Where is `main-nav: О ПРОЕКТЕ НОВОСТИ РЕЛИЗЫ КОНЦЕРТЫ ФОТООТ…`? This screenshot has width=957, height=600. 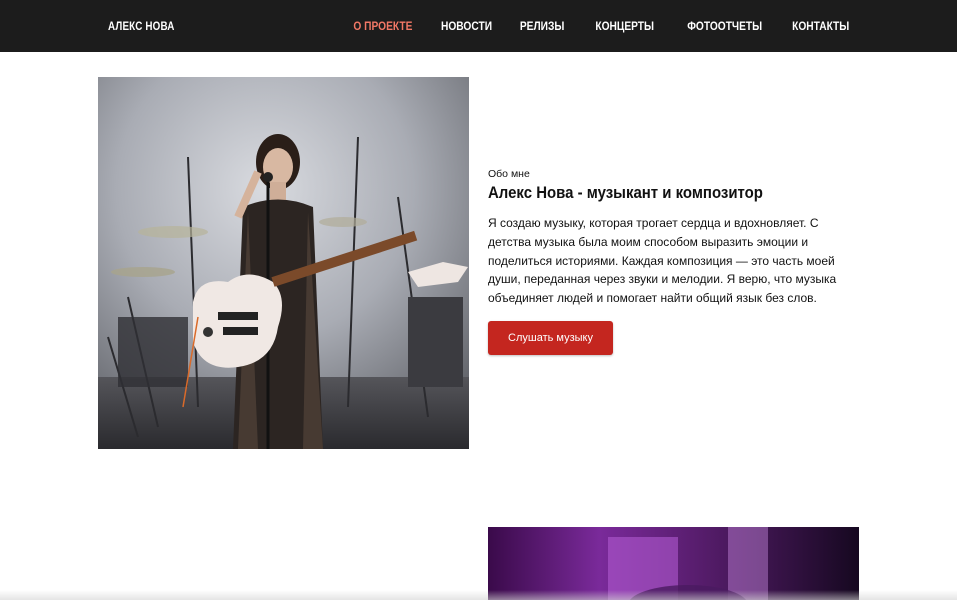 main-nav: О ПРОЕКТЕ НОВОСТИ РЕЛИЗЫ КОНЦЕРТЫ ФОТООТ… is located at coordinates (586, 26).